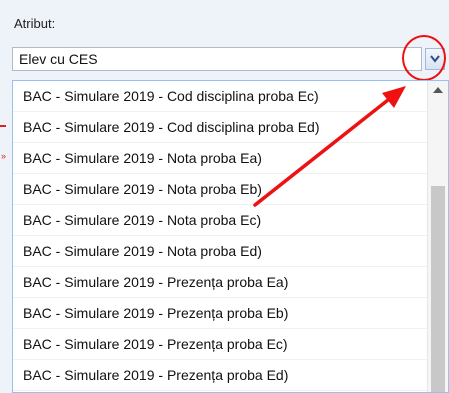  What do you see at coordinates (220, 282) in the screenshot?
I see `list-item: BAC - Simulare 2019 - Prezența proba Ea)` at bounding box center [220, 282].